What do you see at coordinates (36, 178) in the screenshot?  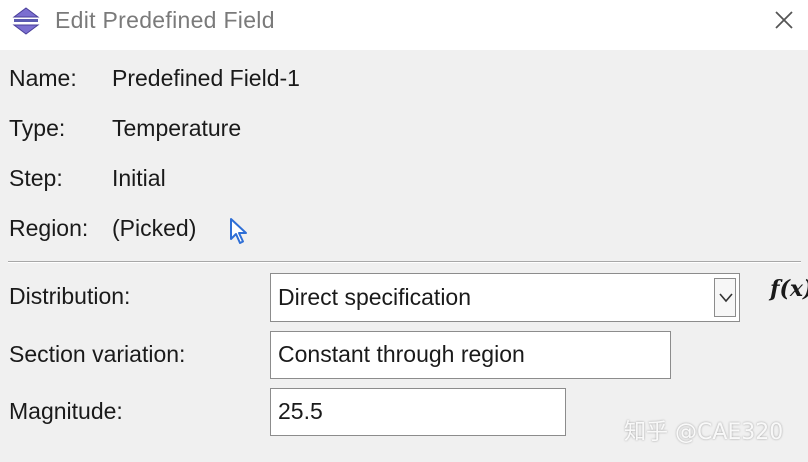 I see `step-label: Step:` at bounding box center [36, 178].